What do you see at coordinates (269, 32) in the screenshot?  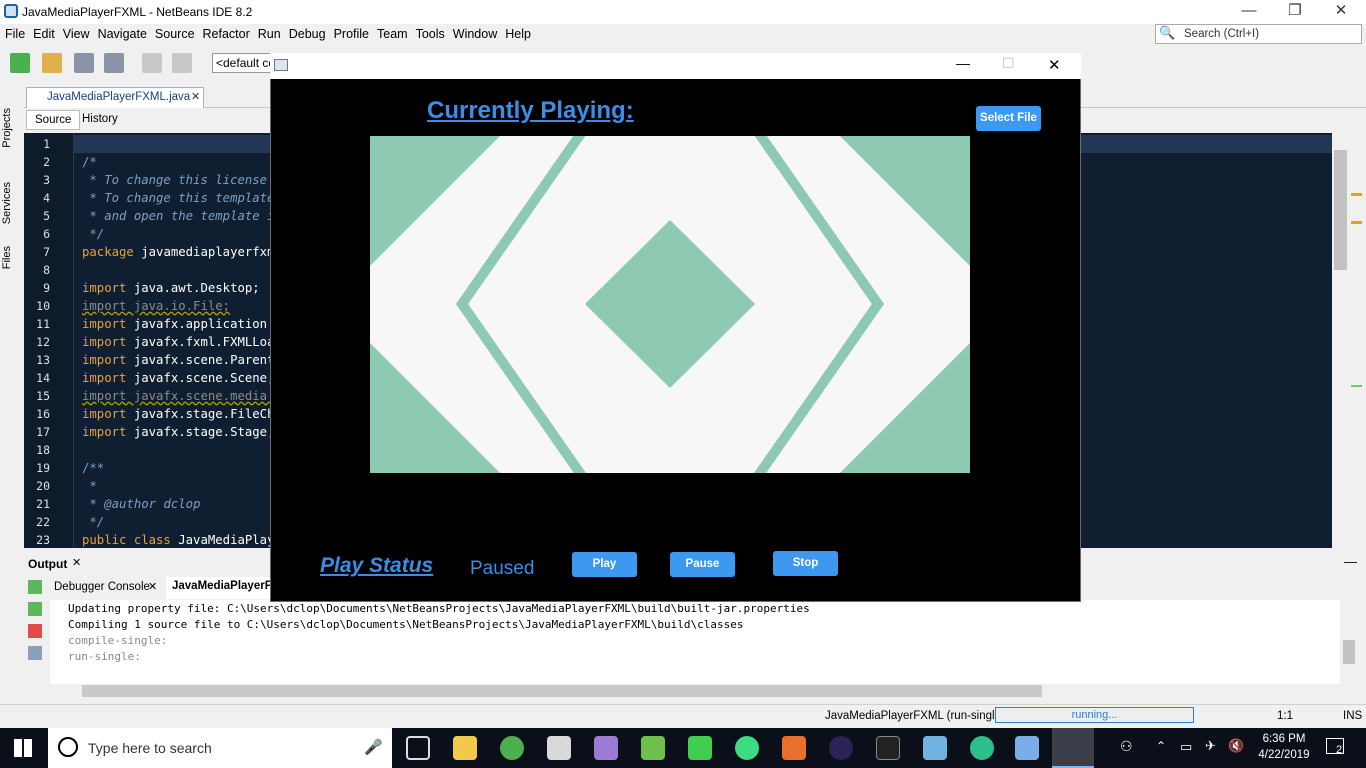 I see `menu-run: Run` at bounding box center [269, 32].